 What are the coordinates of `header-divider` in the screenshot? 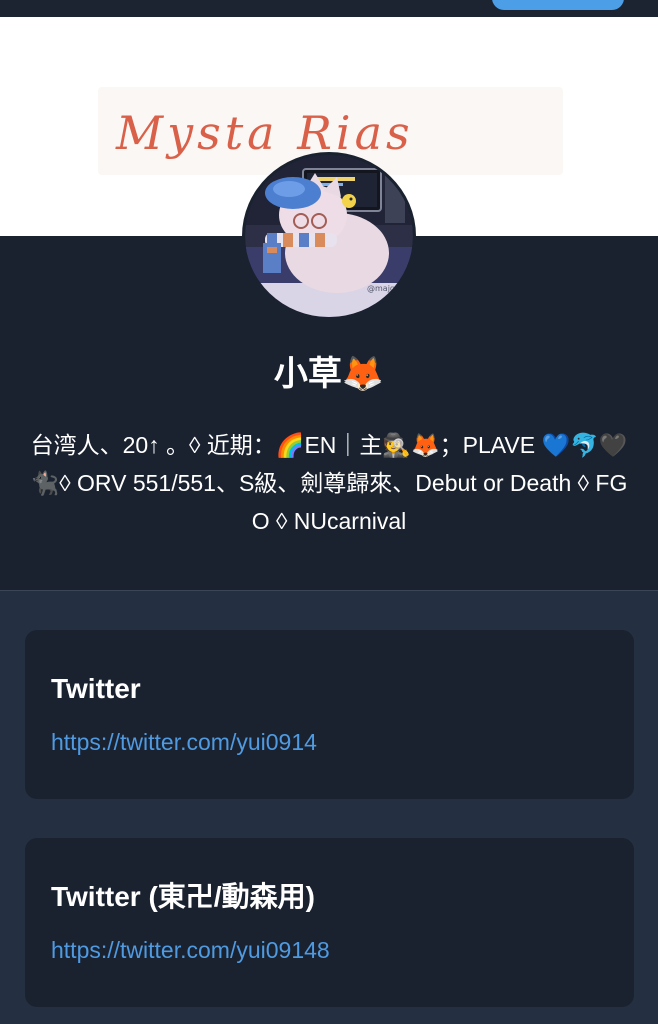 It's located at (329, 590).